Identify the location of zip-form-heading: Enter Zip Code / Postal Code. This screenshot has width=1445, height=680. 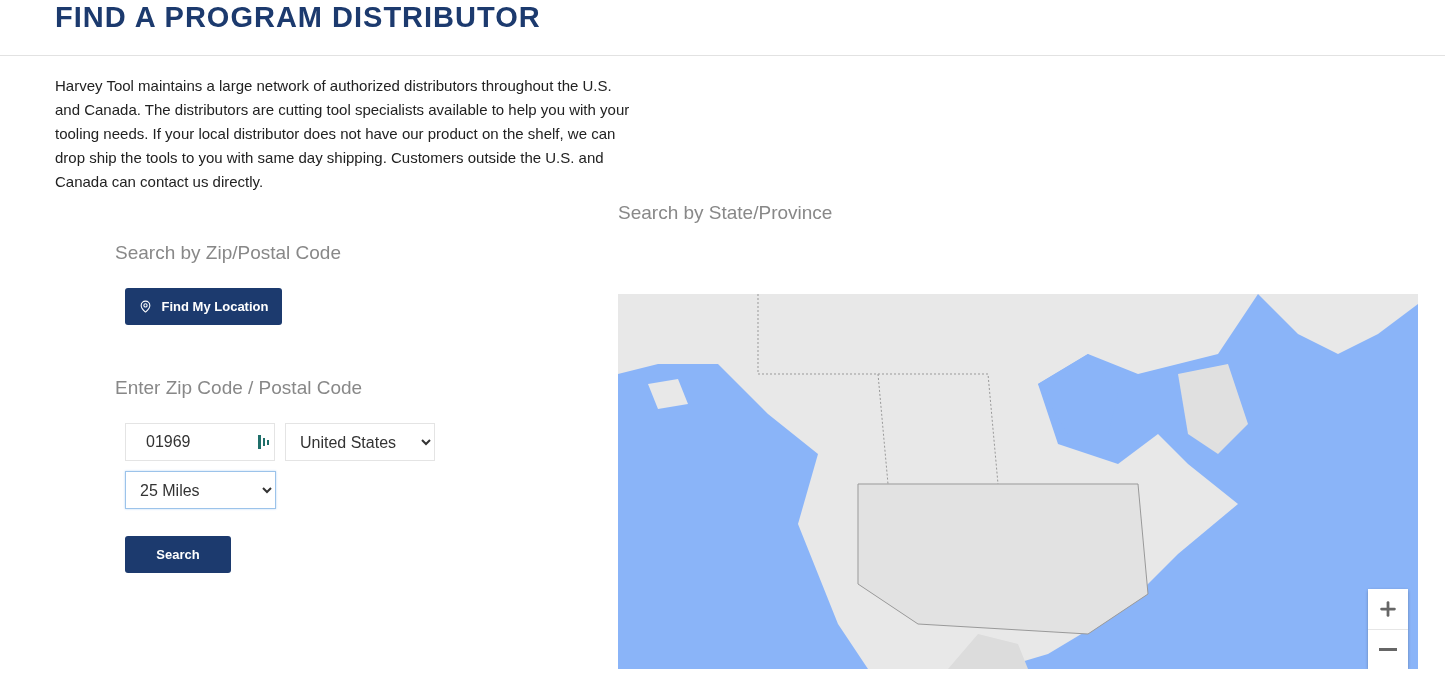
(239, 388).